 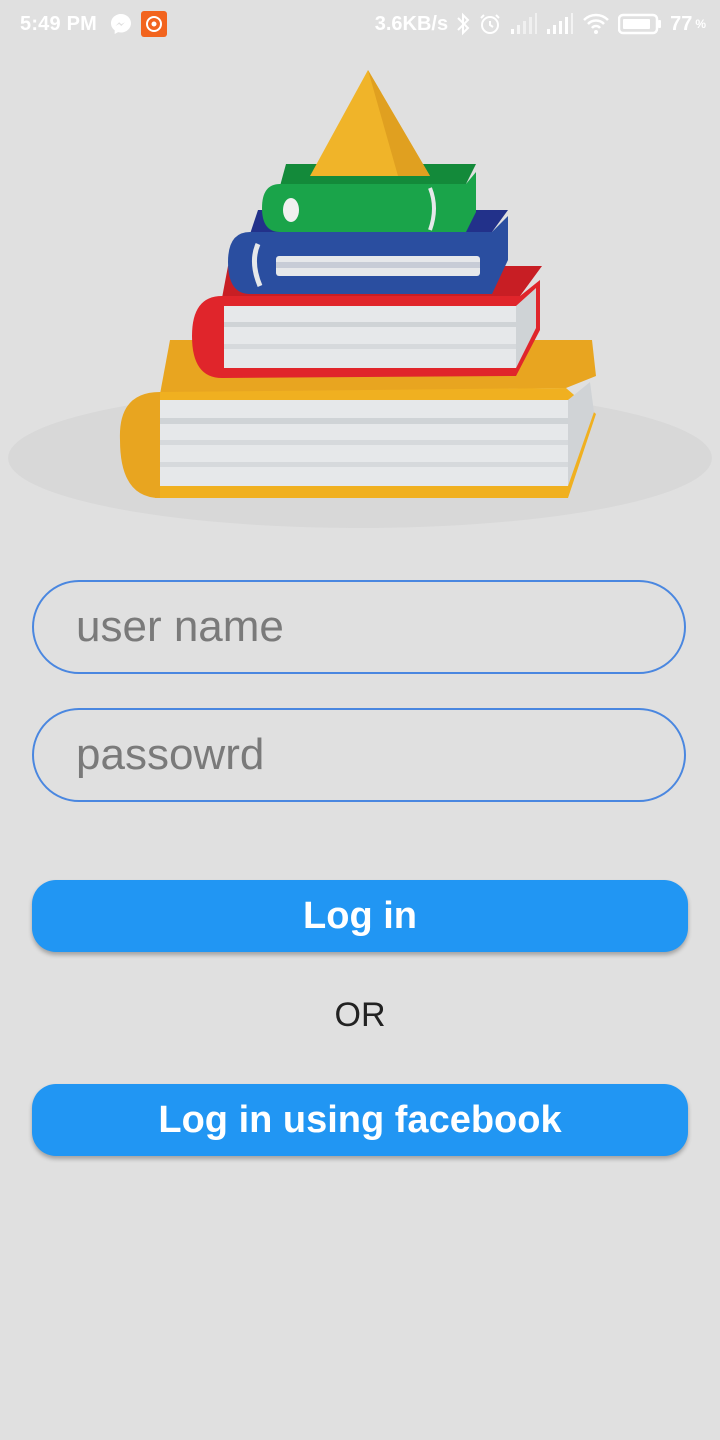 I want to click on messenger-icon, so click(x=121, y=24).